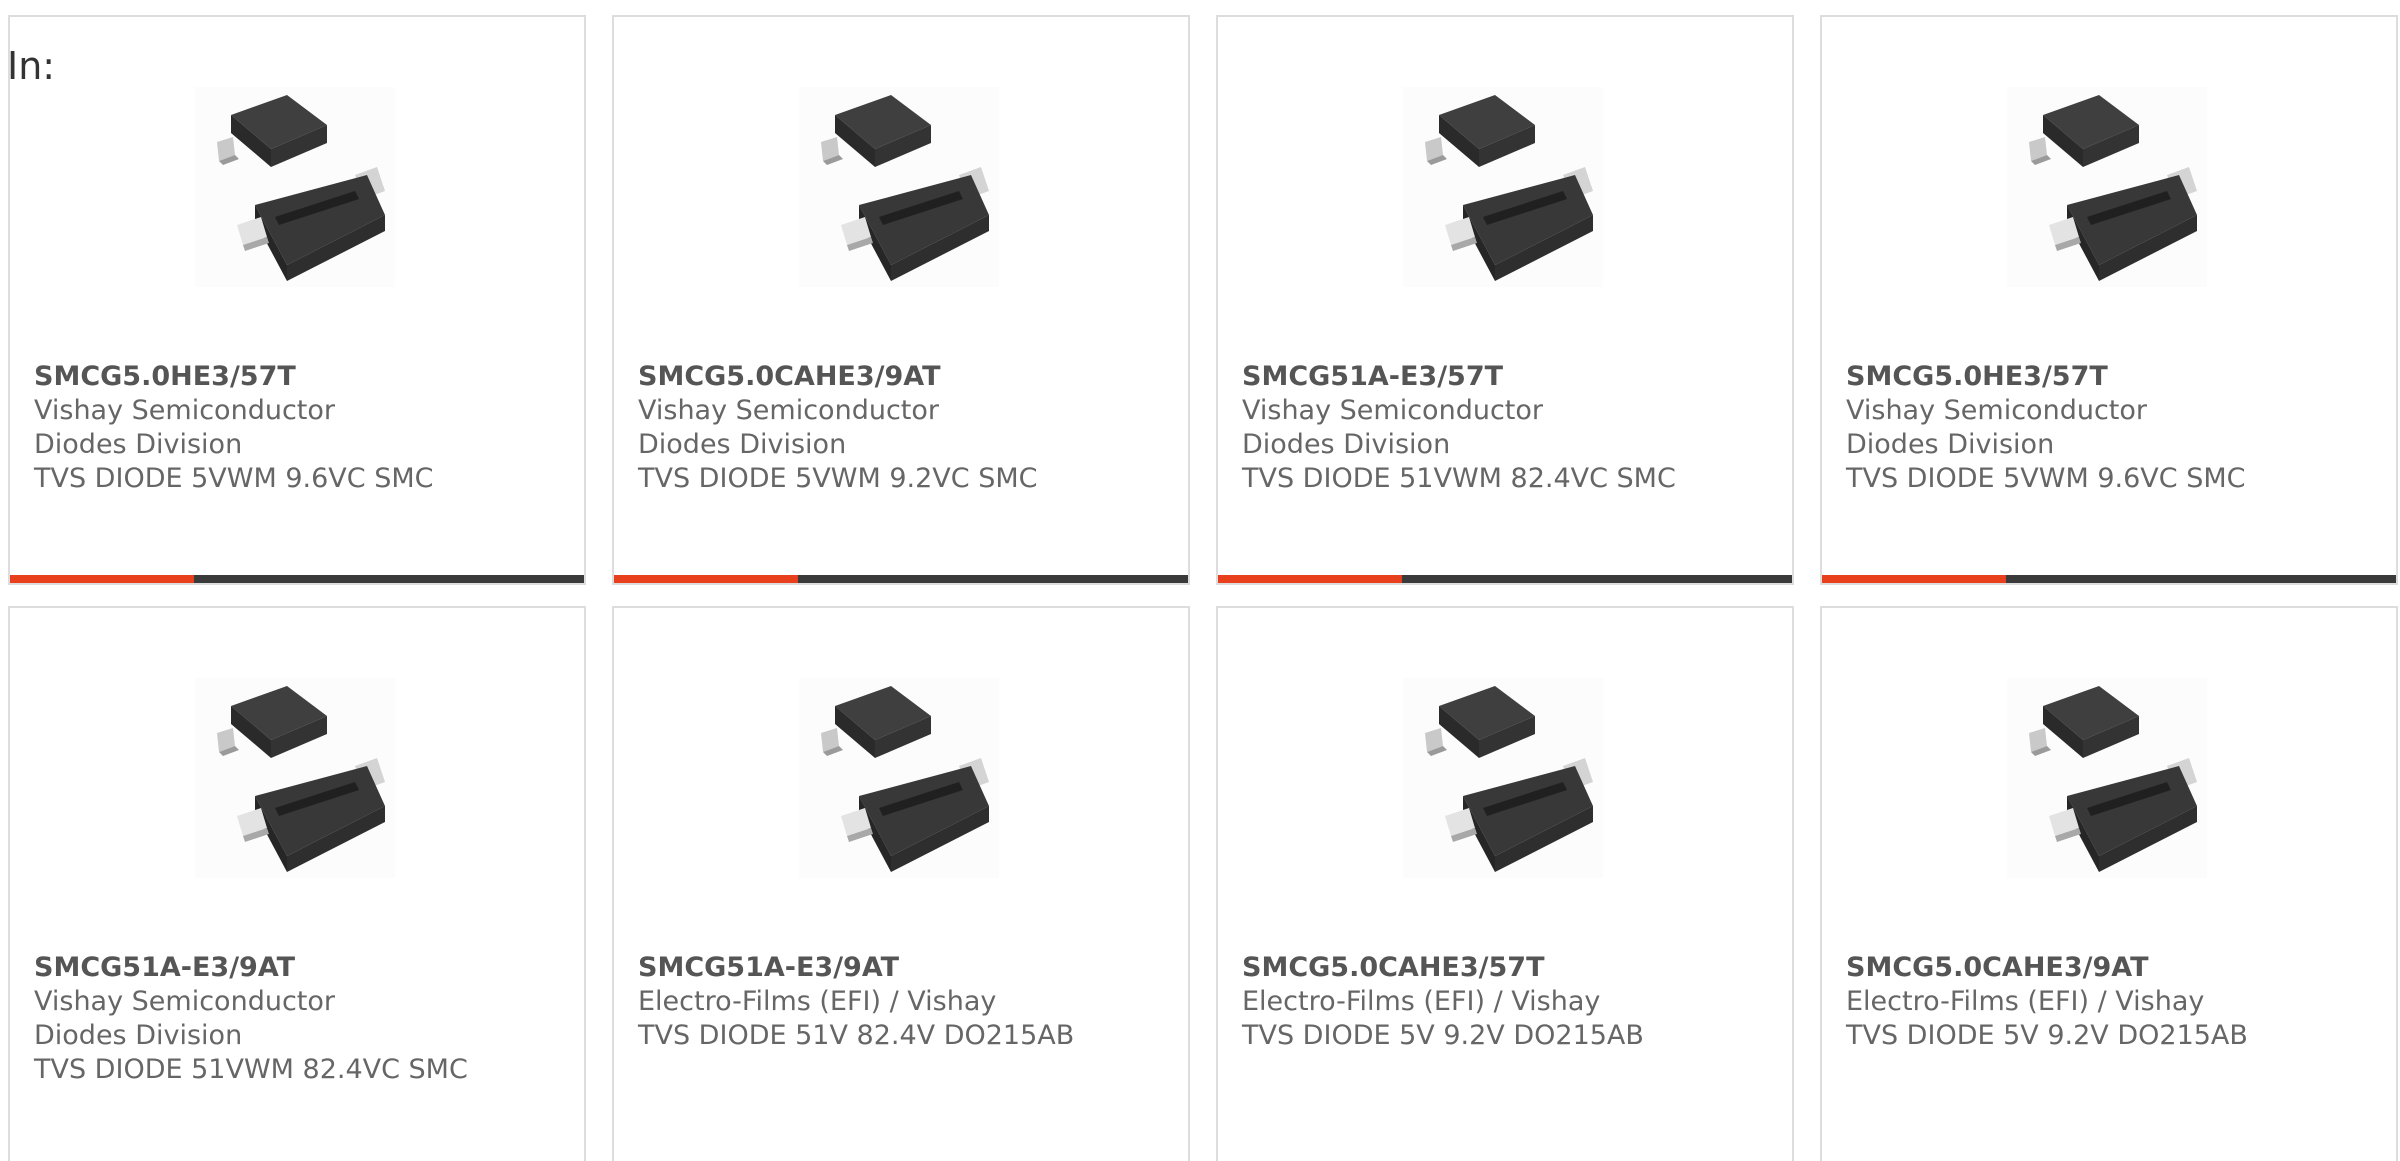 This screenshot has height=1161, width=2400. Describe the element at coordinates (1502, 968) in the screenshot. I see `part-number: SMCG5.0CAHE3/57T` at that location.